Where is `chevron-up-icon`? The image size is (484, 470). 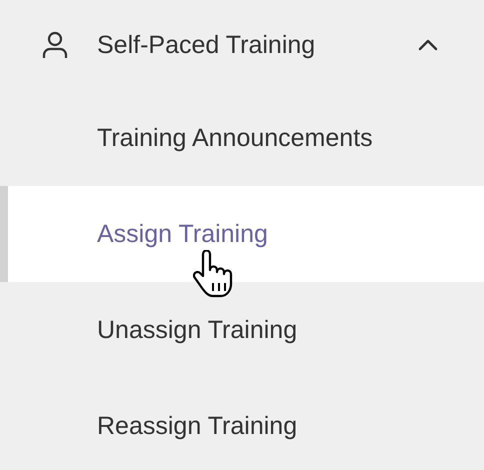
chevron-up-icon is located at coordinates (428, 45).